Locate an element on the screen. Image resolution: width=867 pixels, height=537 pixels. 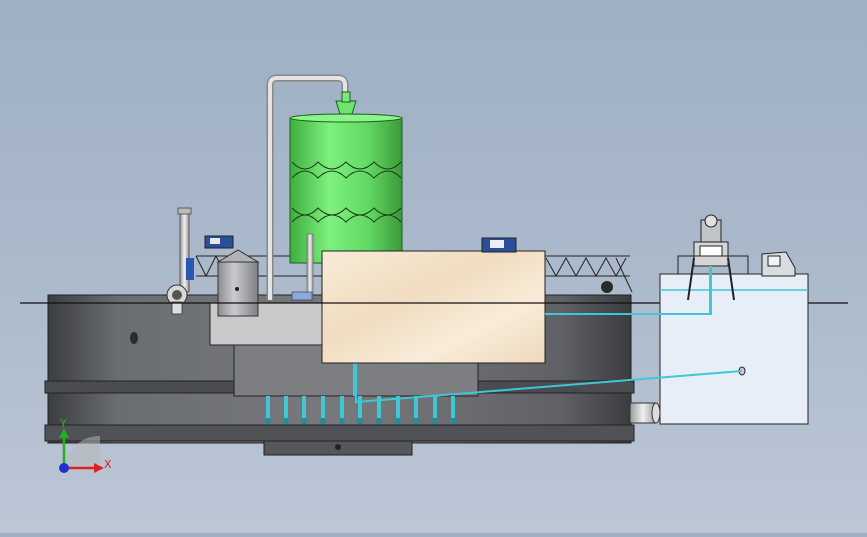
drain-icon is located at coordinates (338, 447).